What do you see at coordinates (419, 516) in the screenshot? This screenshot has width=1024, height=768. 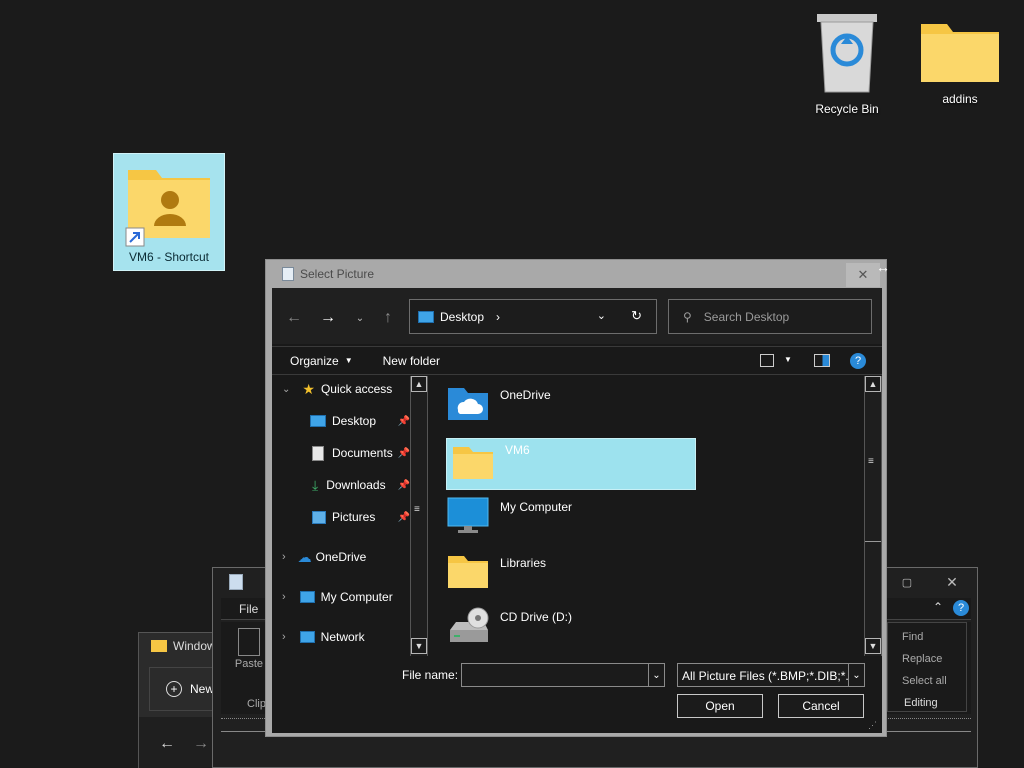 I see `nav-pane-scrollbar: ▲ ≡ ▼` at bounding box center [419, 516].